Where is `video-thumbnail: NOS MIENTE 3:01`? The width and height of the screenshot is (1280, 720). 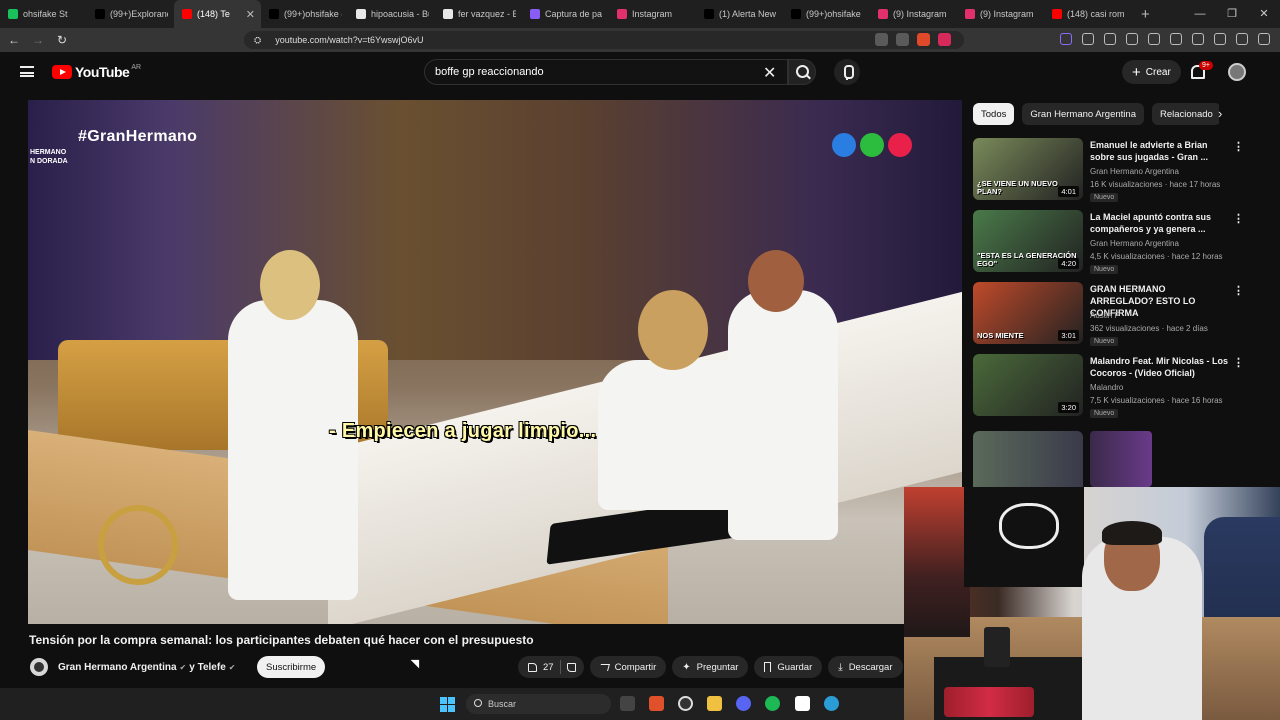
video-thumbnail: NOS MIENTE 3:01 is located at coordinates (1028, 313).